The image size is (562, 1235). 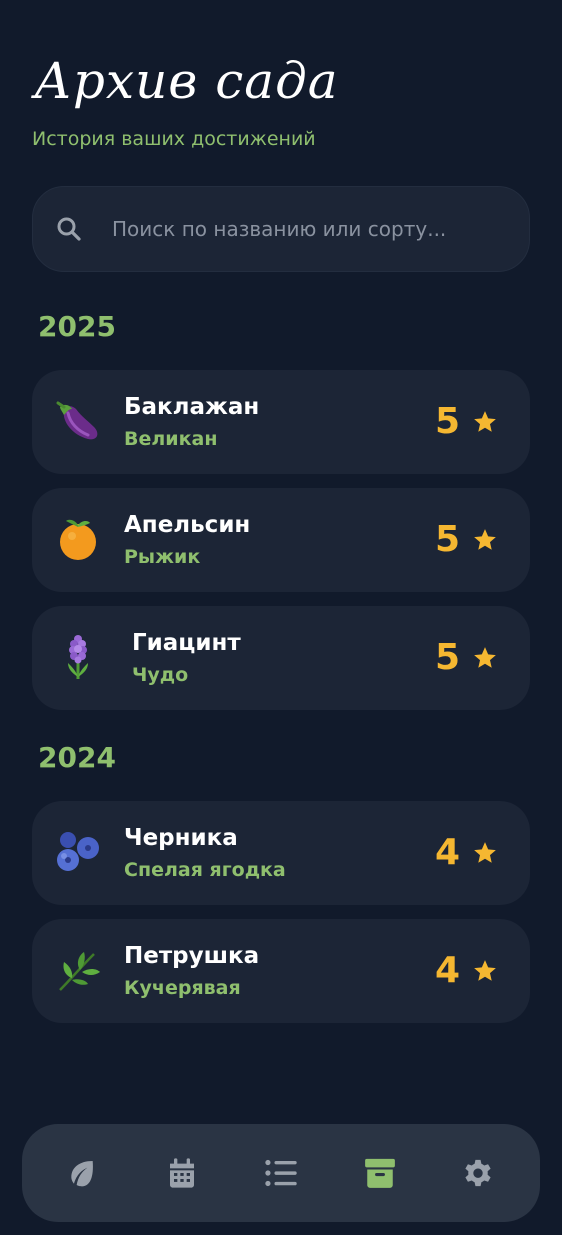 I want to click on plant-name: Гиацинт, so click(x=186, y=643).